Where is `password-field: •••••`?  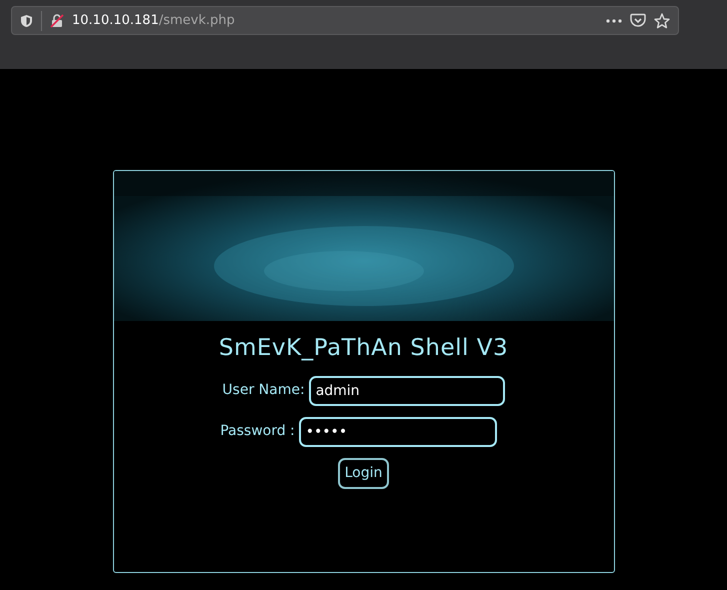
password-field: ••••• is located at coordinates (397, 431).